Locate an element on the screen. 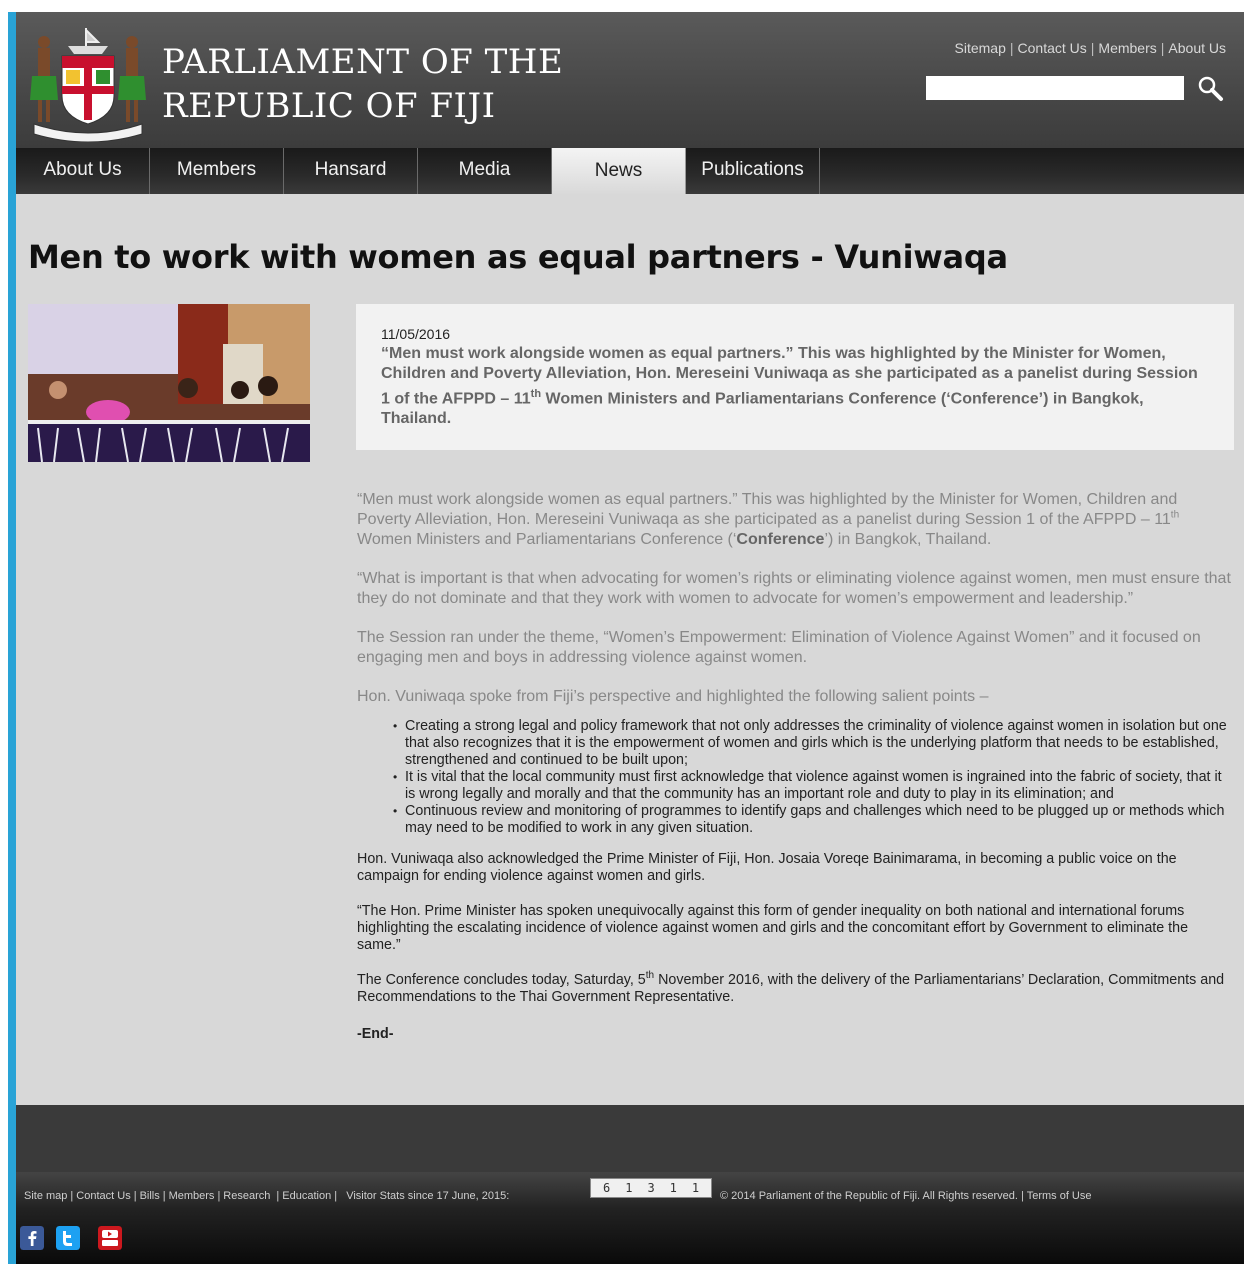  top-links: Sitemap | Contact Us | Members | About Us is located at coordinates (1090, 48).